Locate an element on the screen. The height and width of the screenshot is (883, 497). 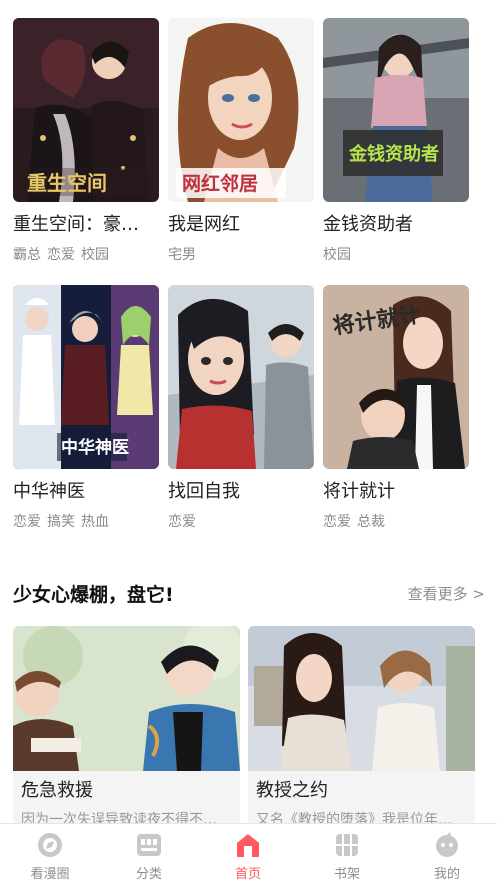
comic-card: 网红邻居 我是网红 宅男 is located at coordinates (241, 141).